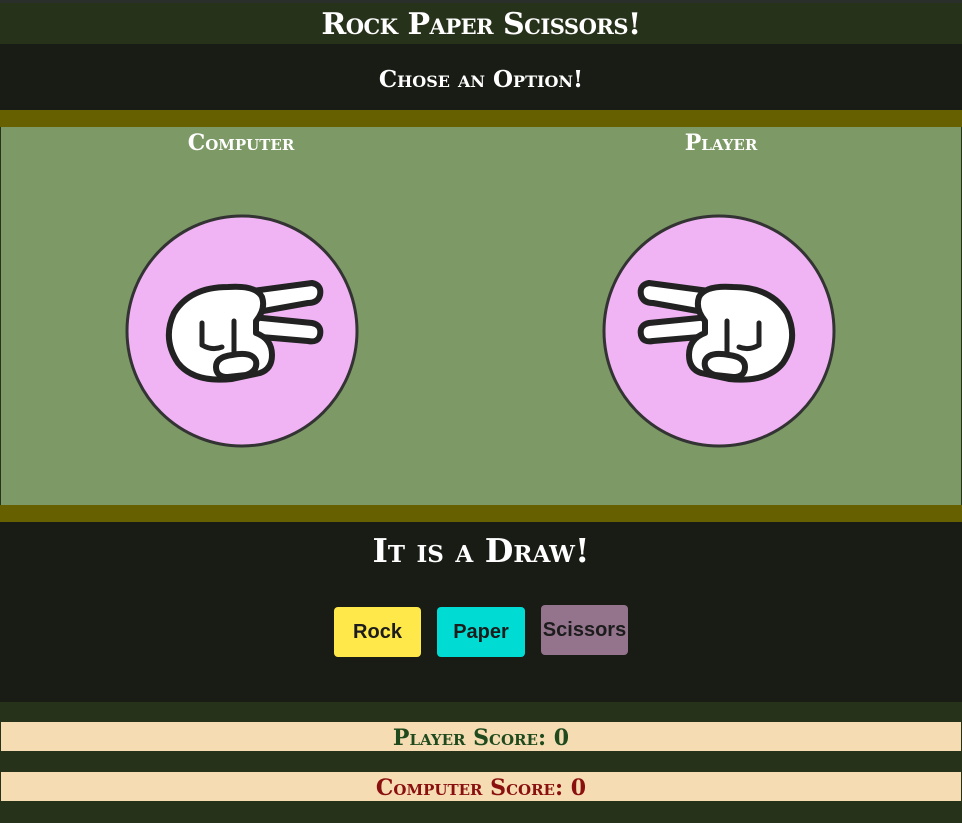 This screenshot has height=823, width=962. What do you see at coordinates (481, 118) in the screenshot?
I see `top-divider-band` at bounding box center [481, 118].